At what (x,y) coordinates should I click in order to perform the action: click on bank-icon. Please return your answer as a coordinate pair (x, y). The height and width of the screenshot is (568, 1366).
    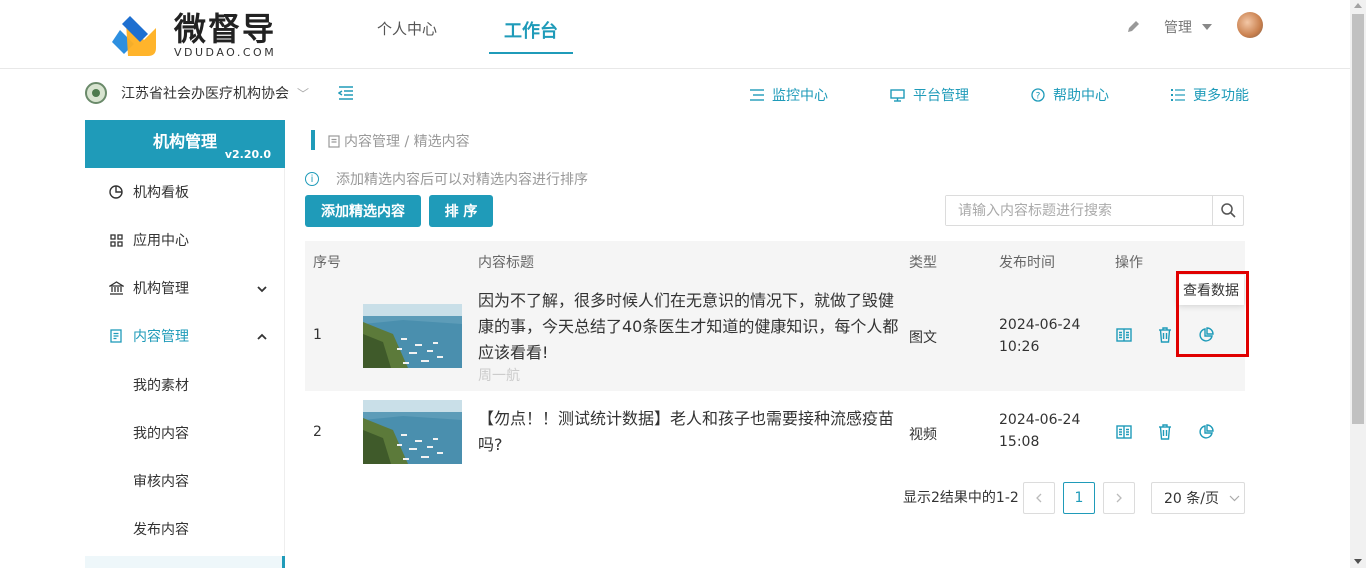
    Looking at the image, I should click on (116, 288).